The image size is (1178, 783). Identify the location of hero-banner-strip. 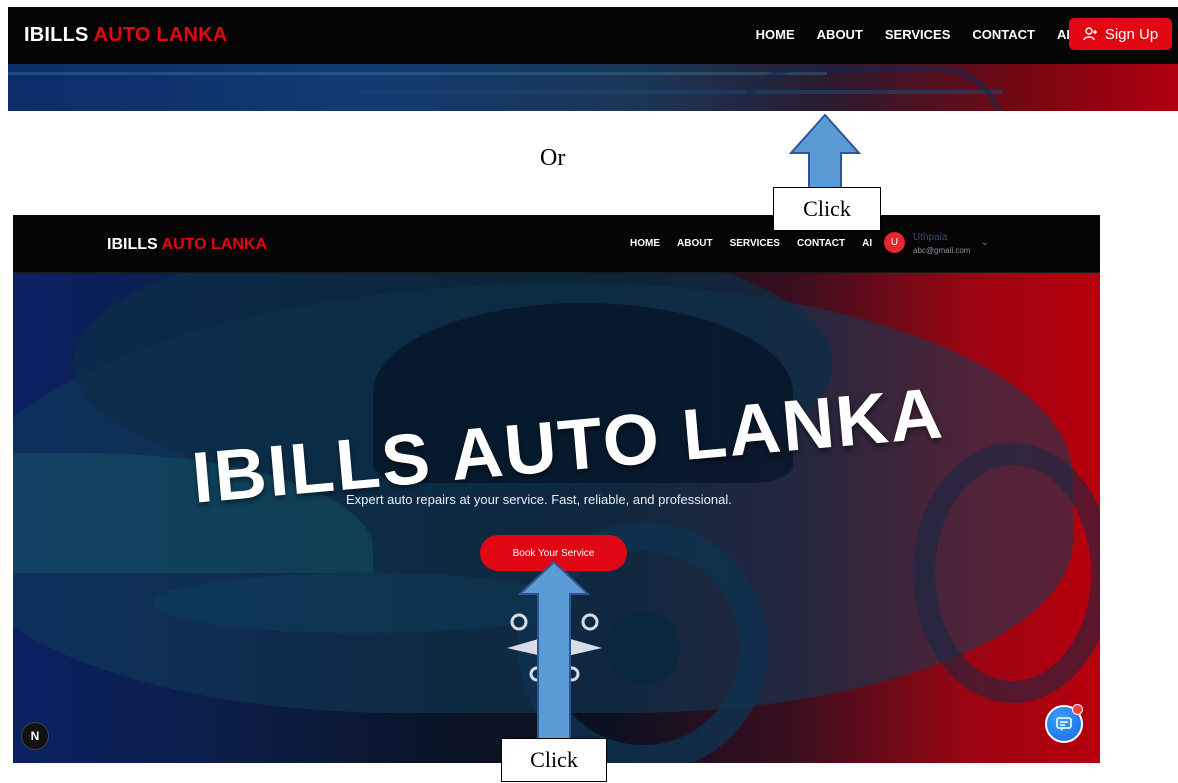
(593, 87).